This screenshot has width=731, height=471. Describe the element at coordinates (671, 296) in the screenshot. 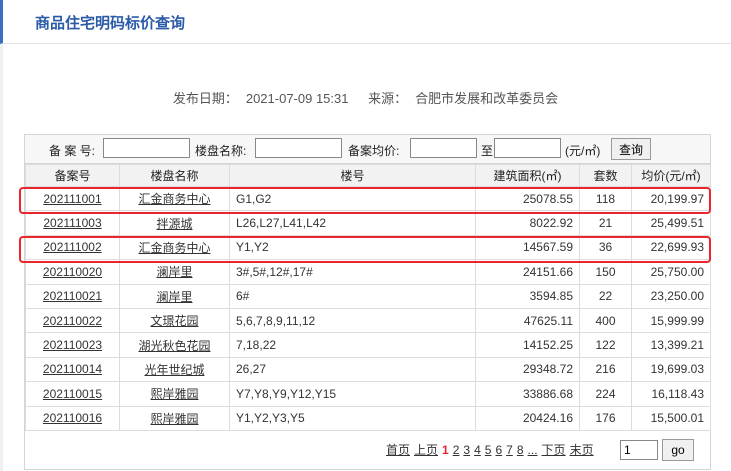

I see `cell-avg-price: 23,250.00` at that location.